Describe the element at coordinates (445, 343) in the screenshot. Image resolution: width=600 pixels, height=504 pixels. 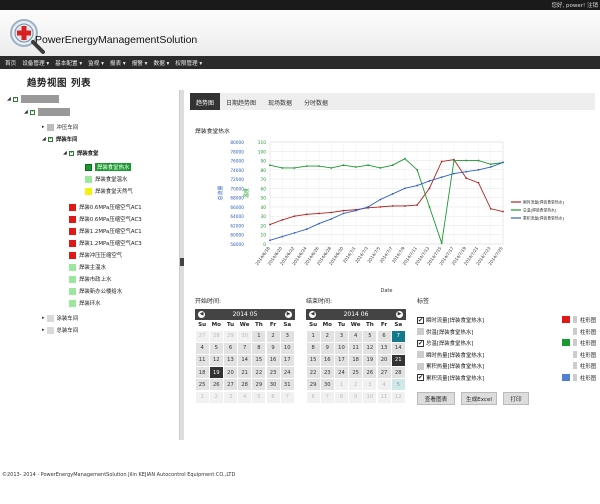
I see `tag-item: ✔ 总温[焊装食堂热水]` at that location.